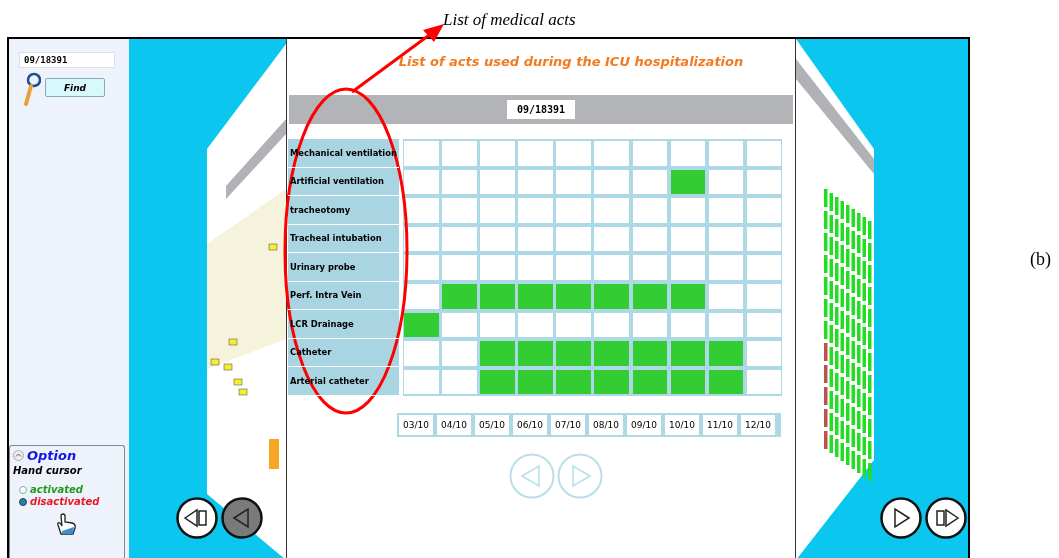 Image resolution: width=1059 pixels, height=558 pixels. Describe the element at coordinates (682, 425) in the screenshot. I see `date-cell: 10/10` at that location.